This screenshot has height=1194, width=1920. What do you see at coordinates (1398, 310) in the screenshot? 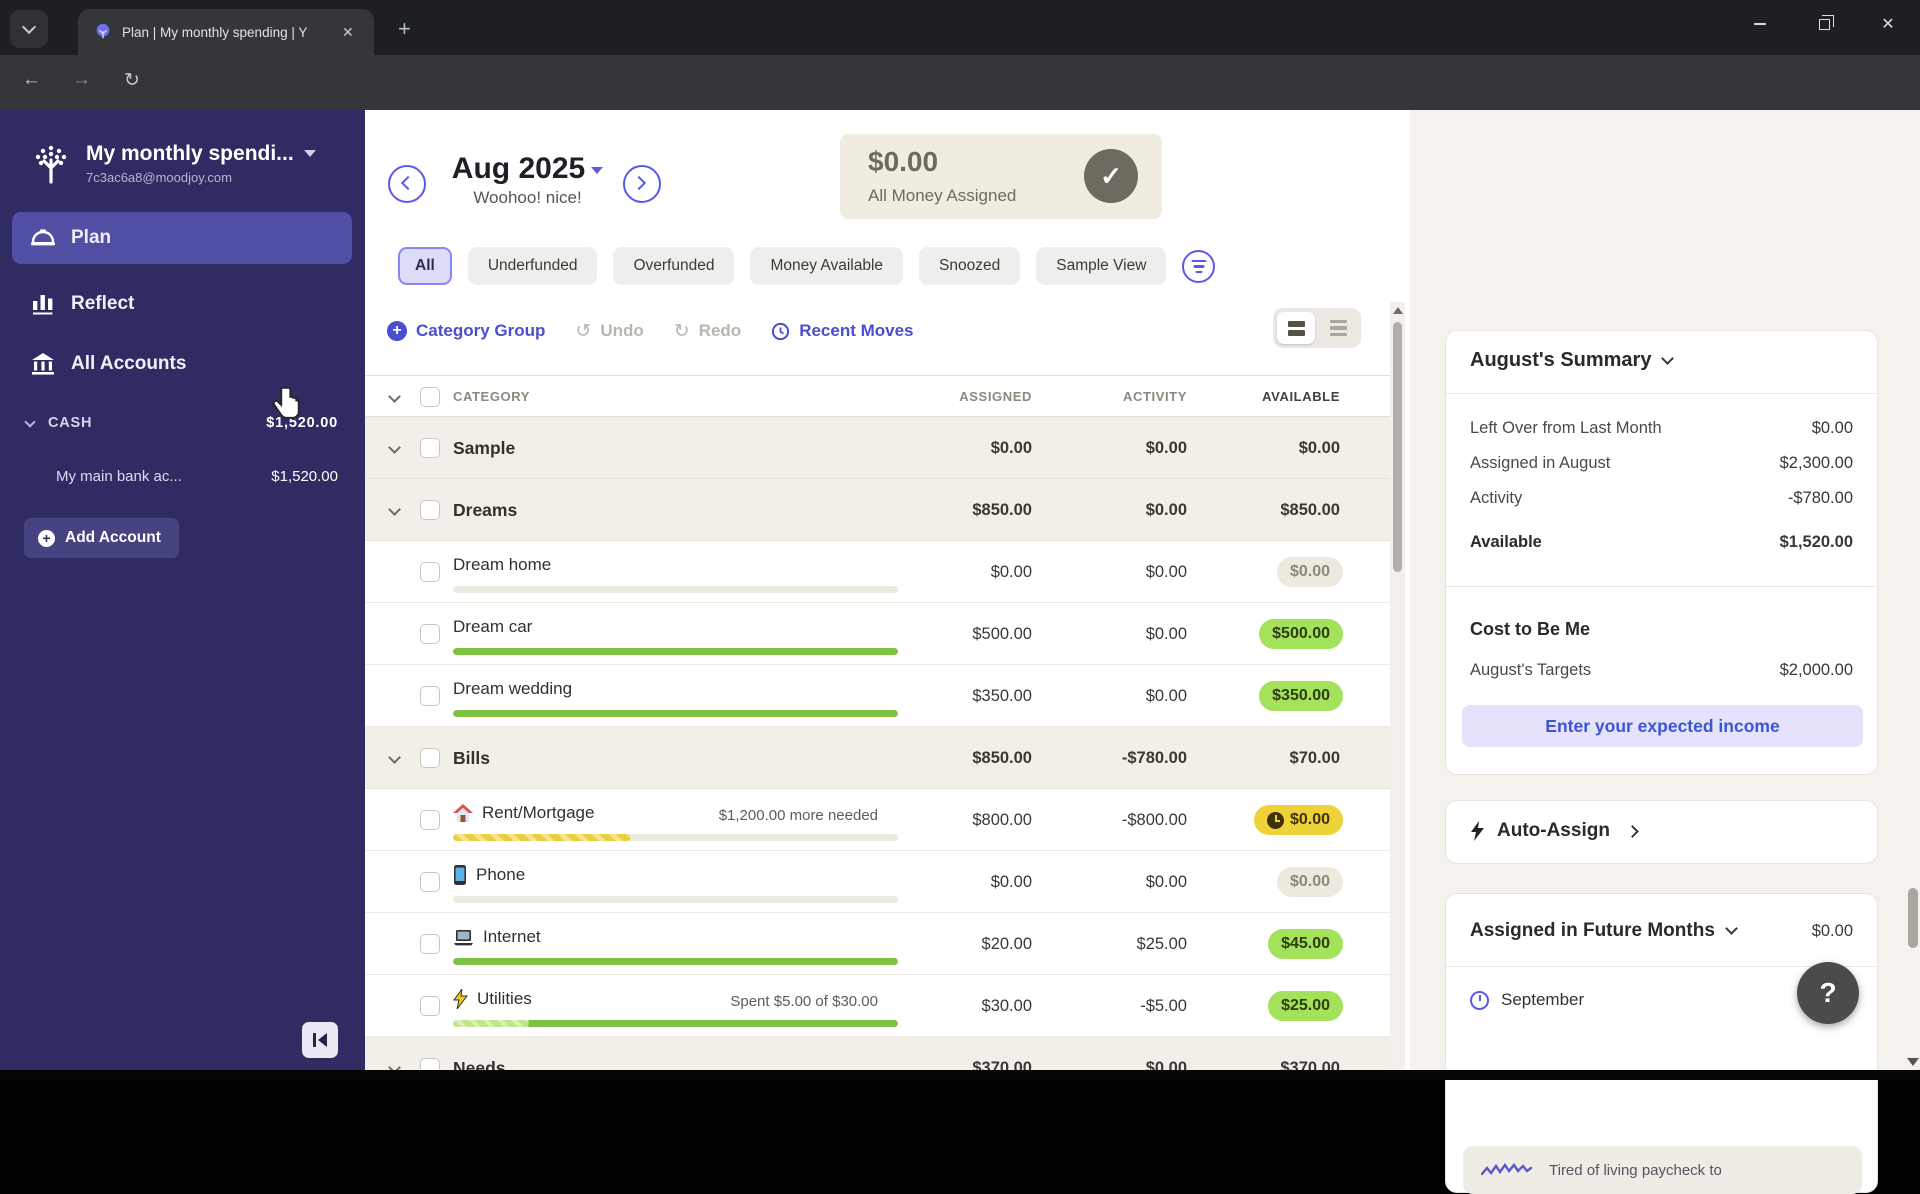
I see `scroll-up-arrow` at bounding box center [1398, 310].